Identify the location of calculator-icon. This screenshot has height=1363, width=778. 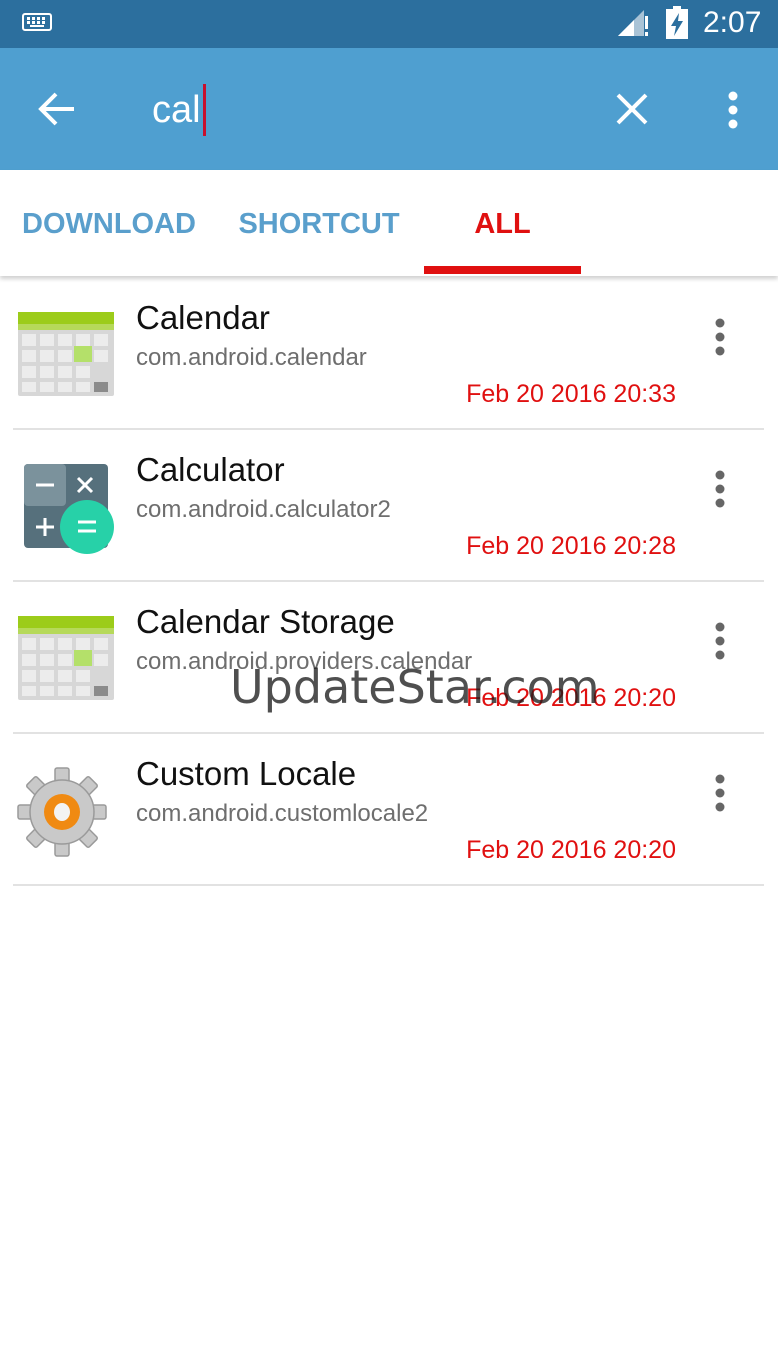
(69, 509).